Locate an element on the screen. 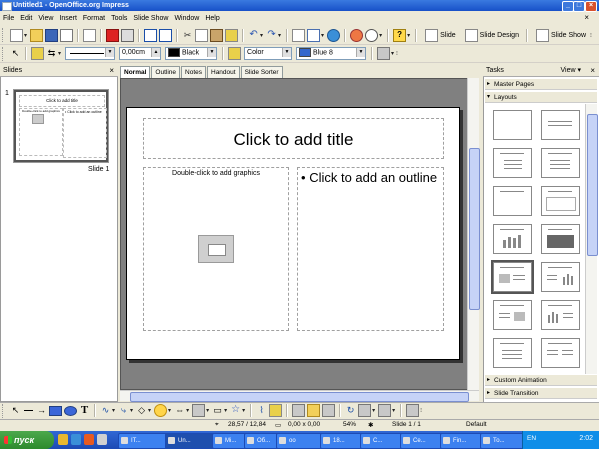  stars-dropdown-icon: ▾ is located at coordinates (243, 410).